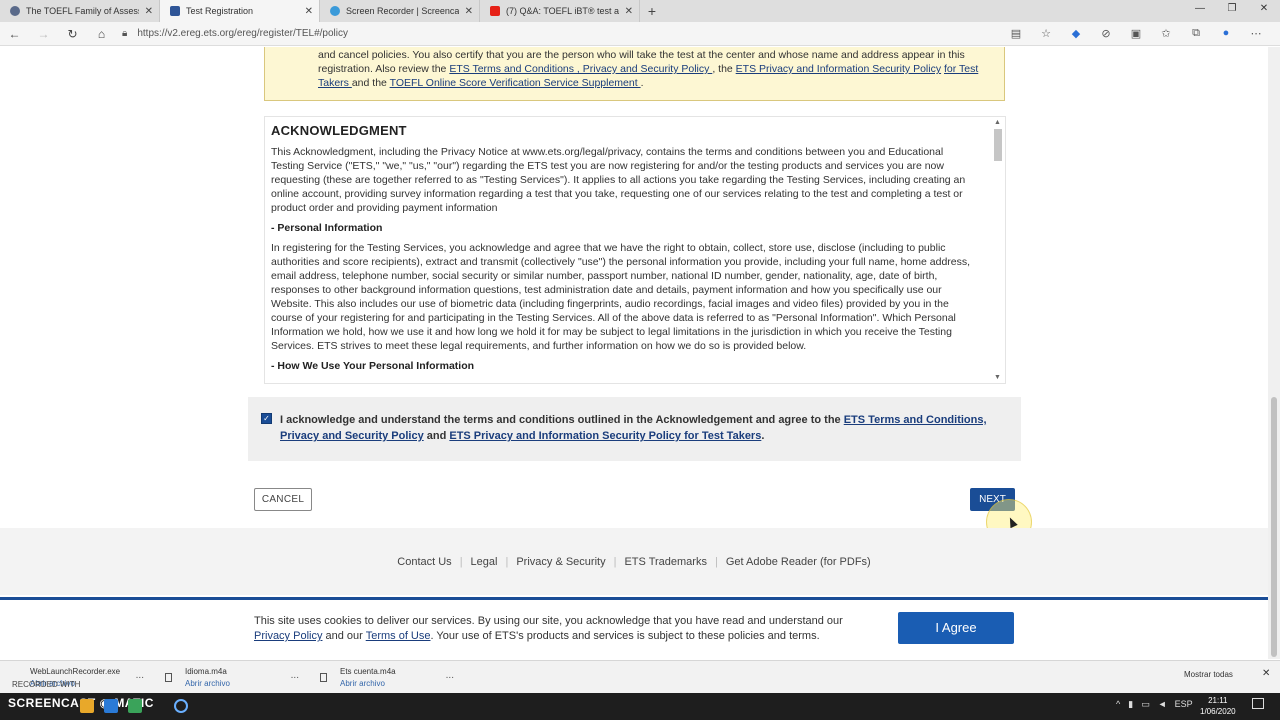 This screenshot has width=1280, height=720. What do you see at coordinates (665, 562) in the screenshot?
I see `footer-link-trademarks: ETS Trademarks` at bounding box center [665, 562].